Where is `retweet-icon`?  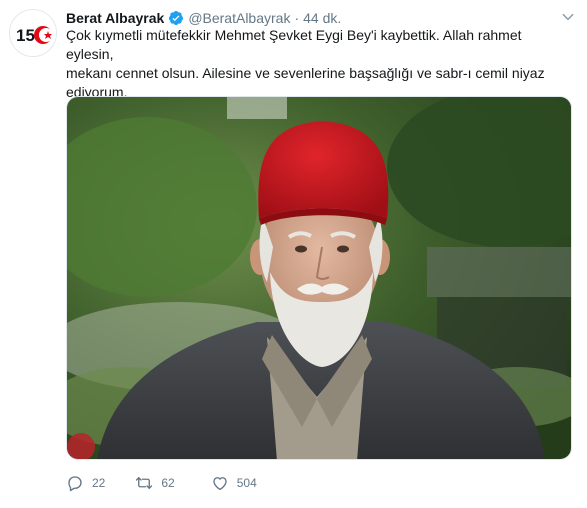
retweet-icon is located at coordinates (144, 483).